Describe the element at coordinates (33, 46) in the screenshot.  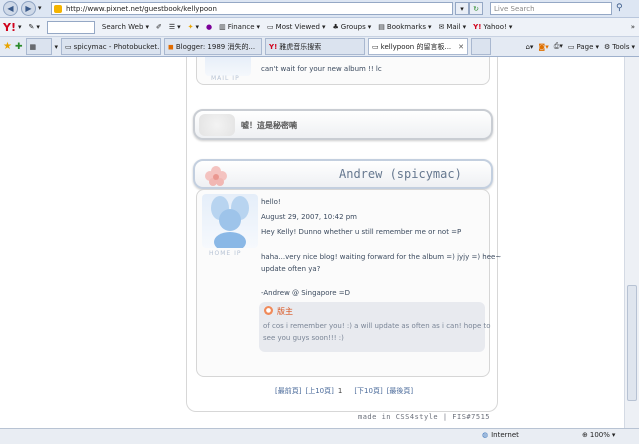
I see `grid-icon: ▦` at that location.